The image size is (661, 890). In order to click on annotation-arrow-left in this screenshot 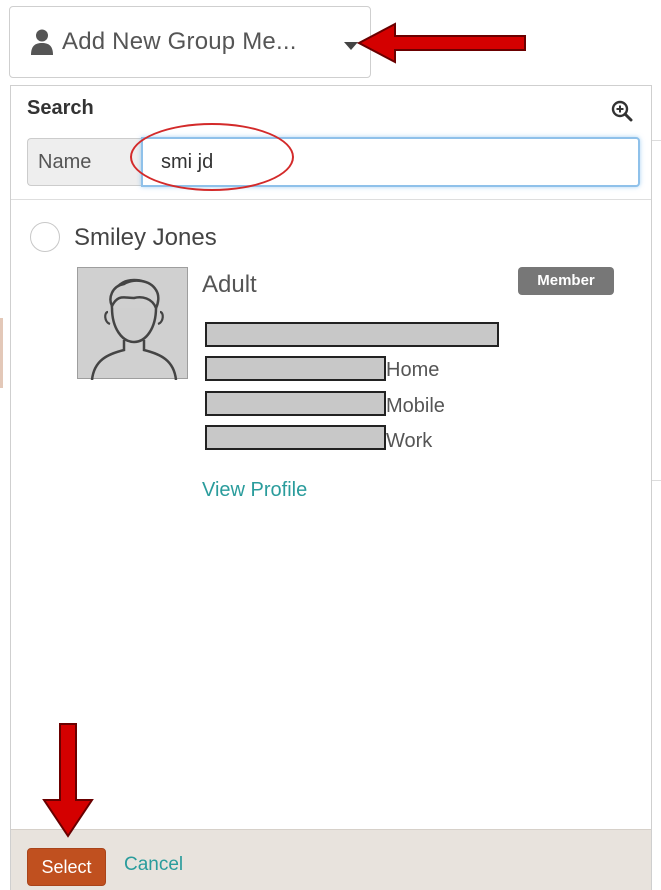, I will do `click(441, 43)`.